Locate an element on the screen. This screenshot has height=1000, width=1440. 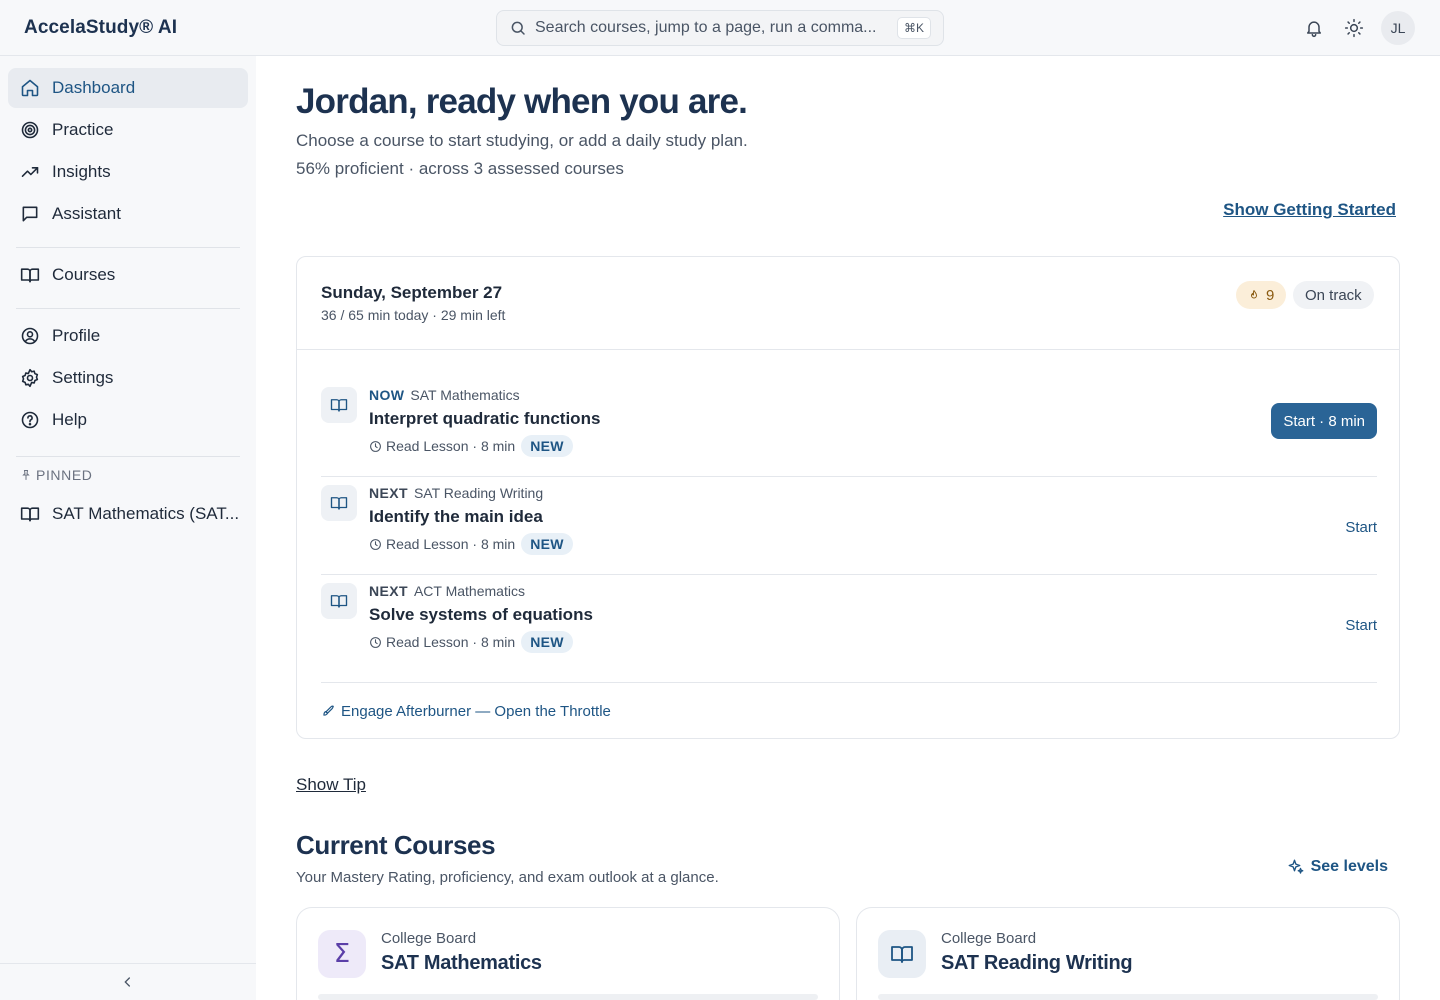
rocket-icon is located at coordinates (328, 711).